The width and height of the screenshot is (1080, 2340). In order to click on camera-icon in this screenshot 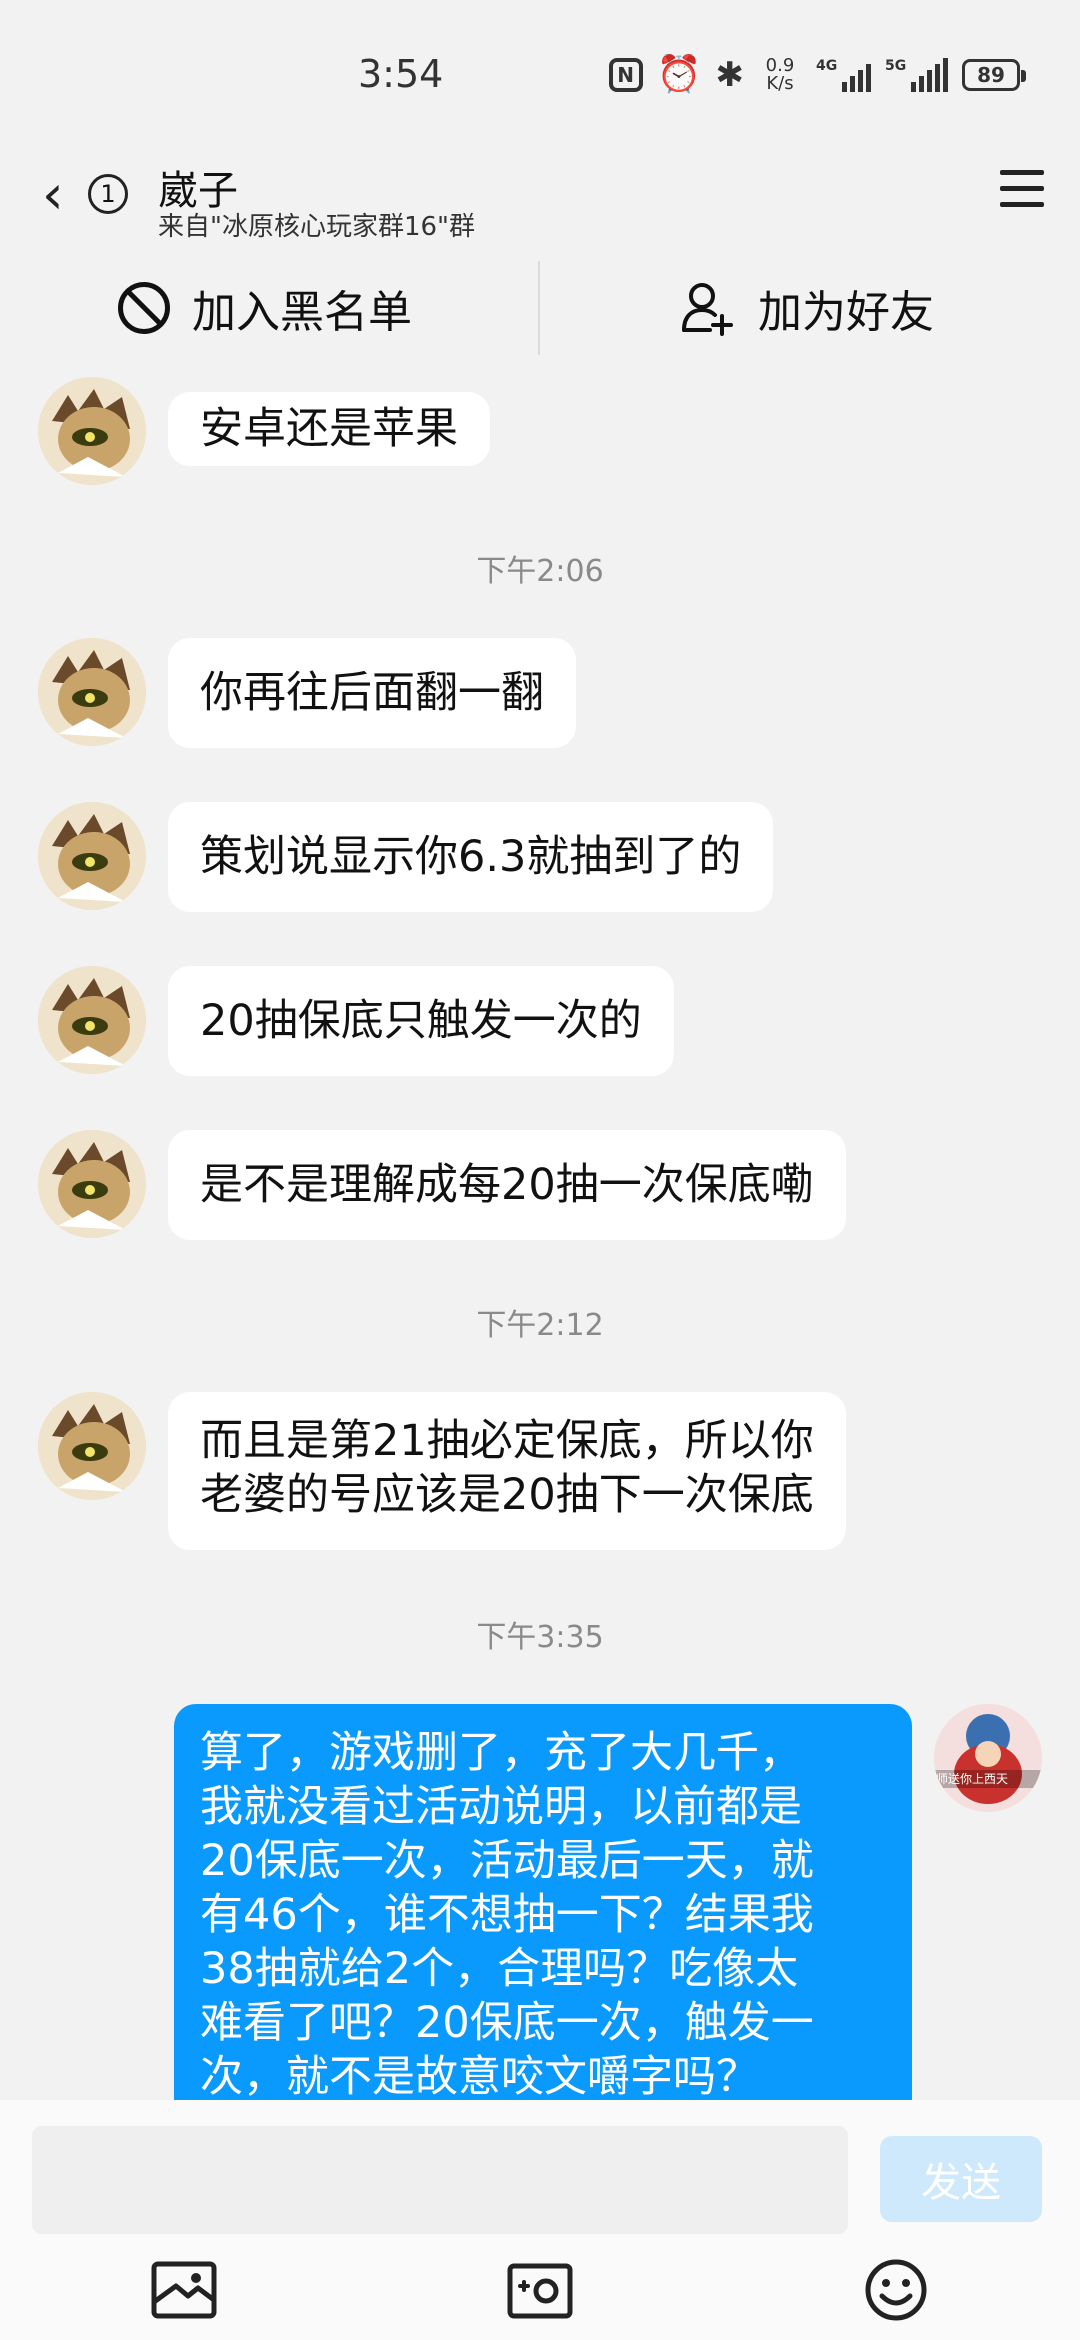, I will do `click(540, 2290)`.